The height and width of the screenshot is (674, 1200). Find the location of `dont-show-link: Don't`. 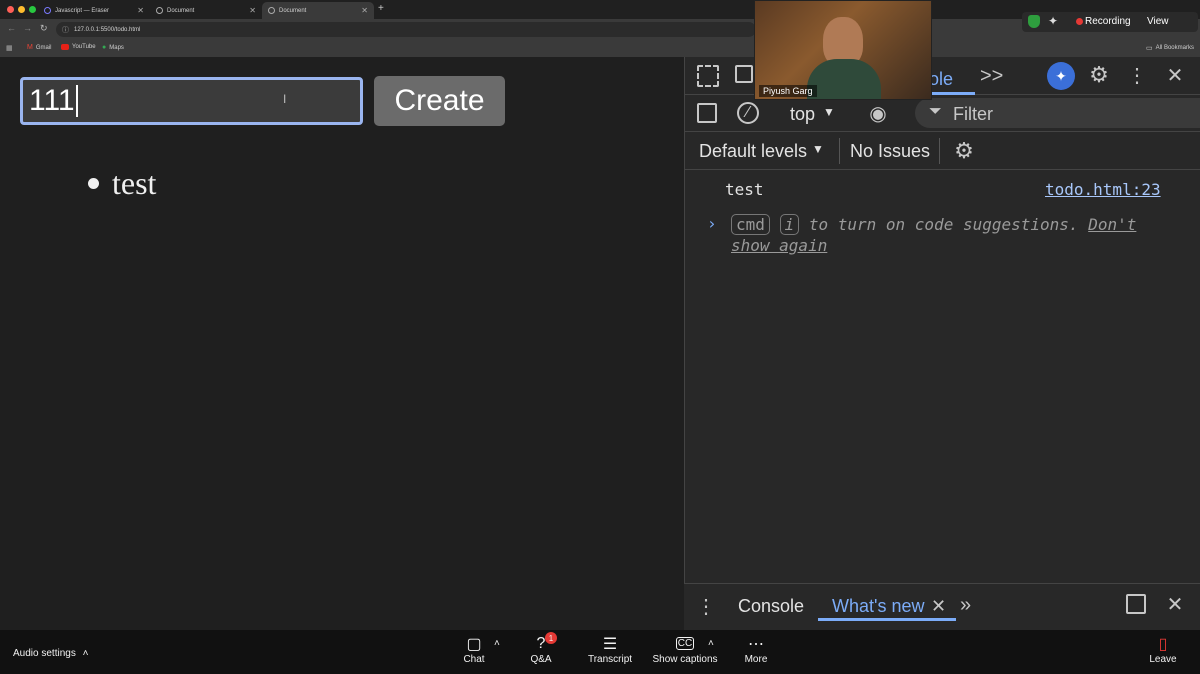

dont-show-link: Don't is located at coordinates (1112, 224).